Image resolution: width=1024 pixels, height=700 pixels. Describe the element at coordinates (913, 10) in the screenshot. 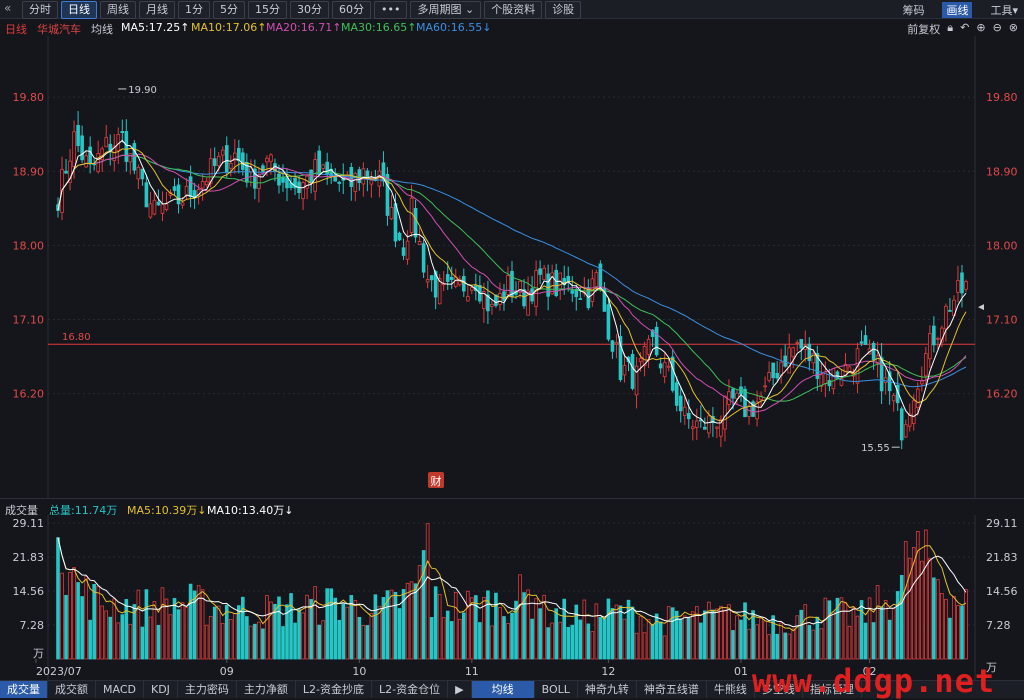

I see `chip-button: 筹码` at that location.